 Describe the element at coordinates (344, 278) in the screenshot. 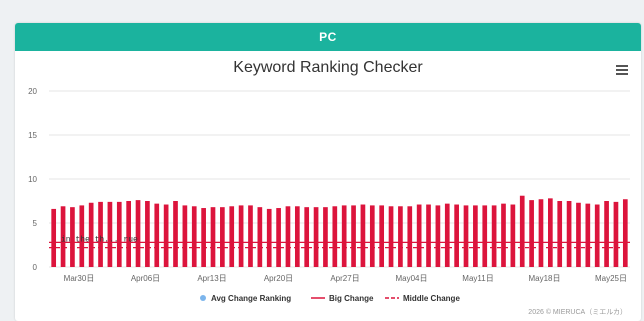

I see `x-tick-label: Apr27日` at that location.